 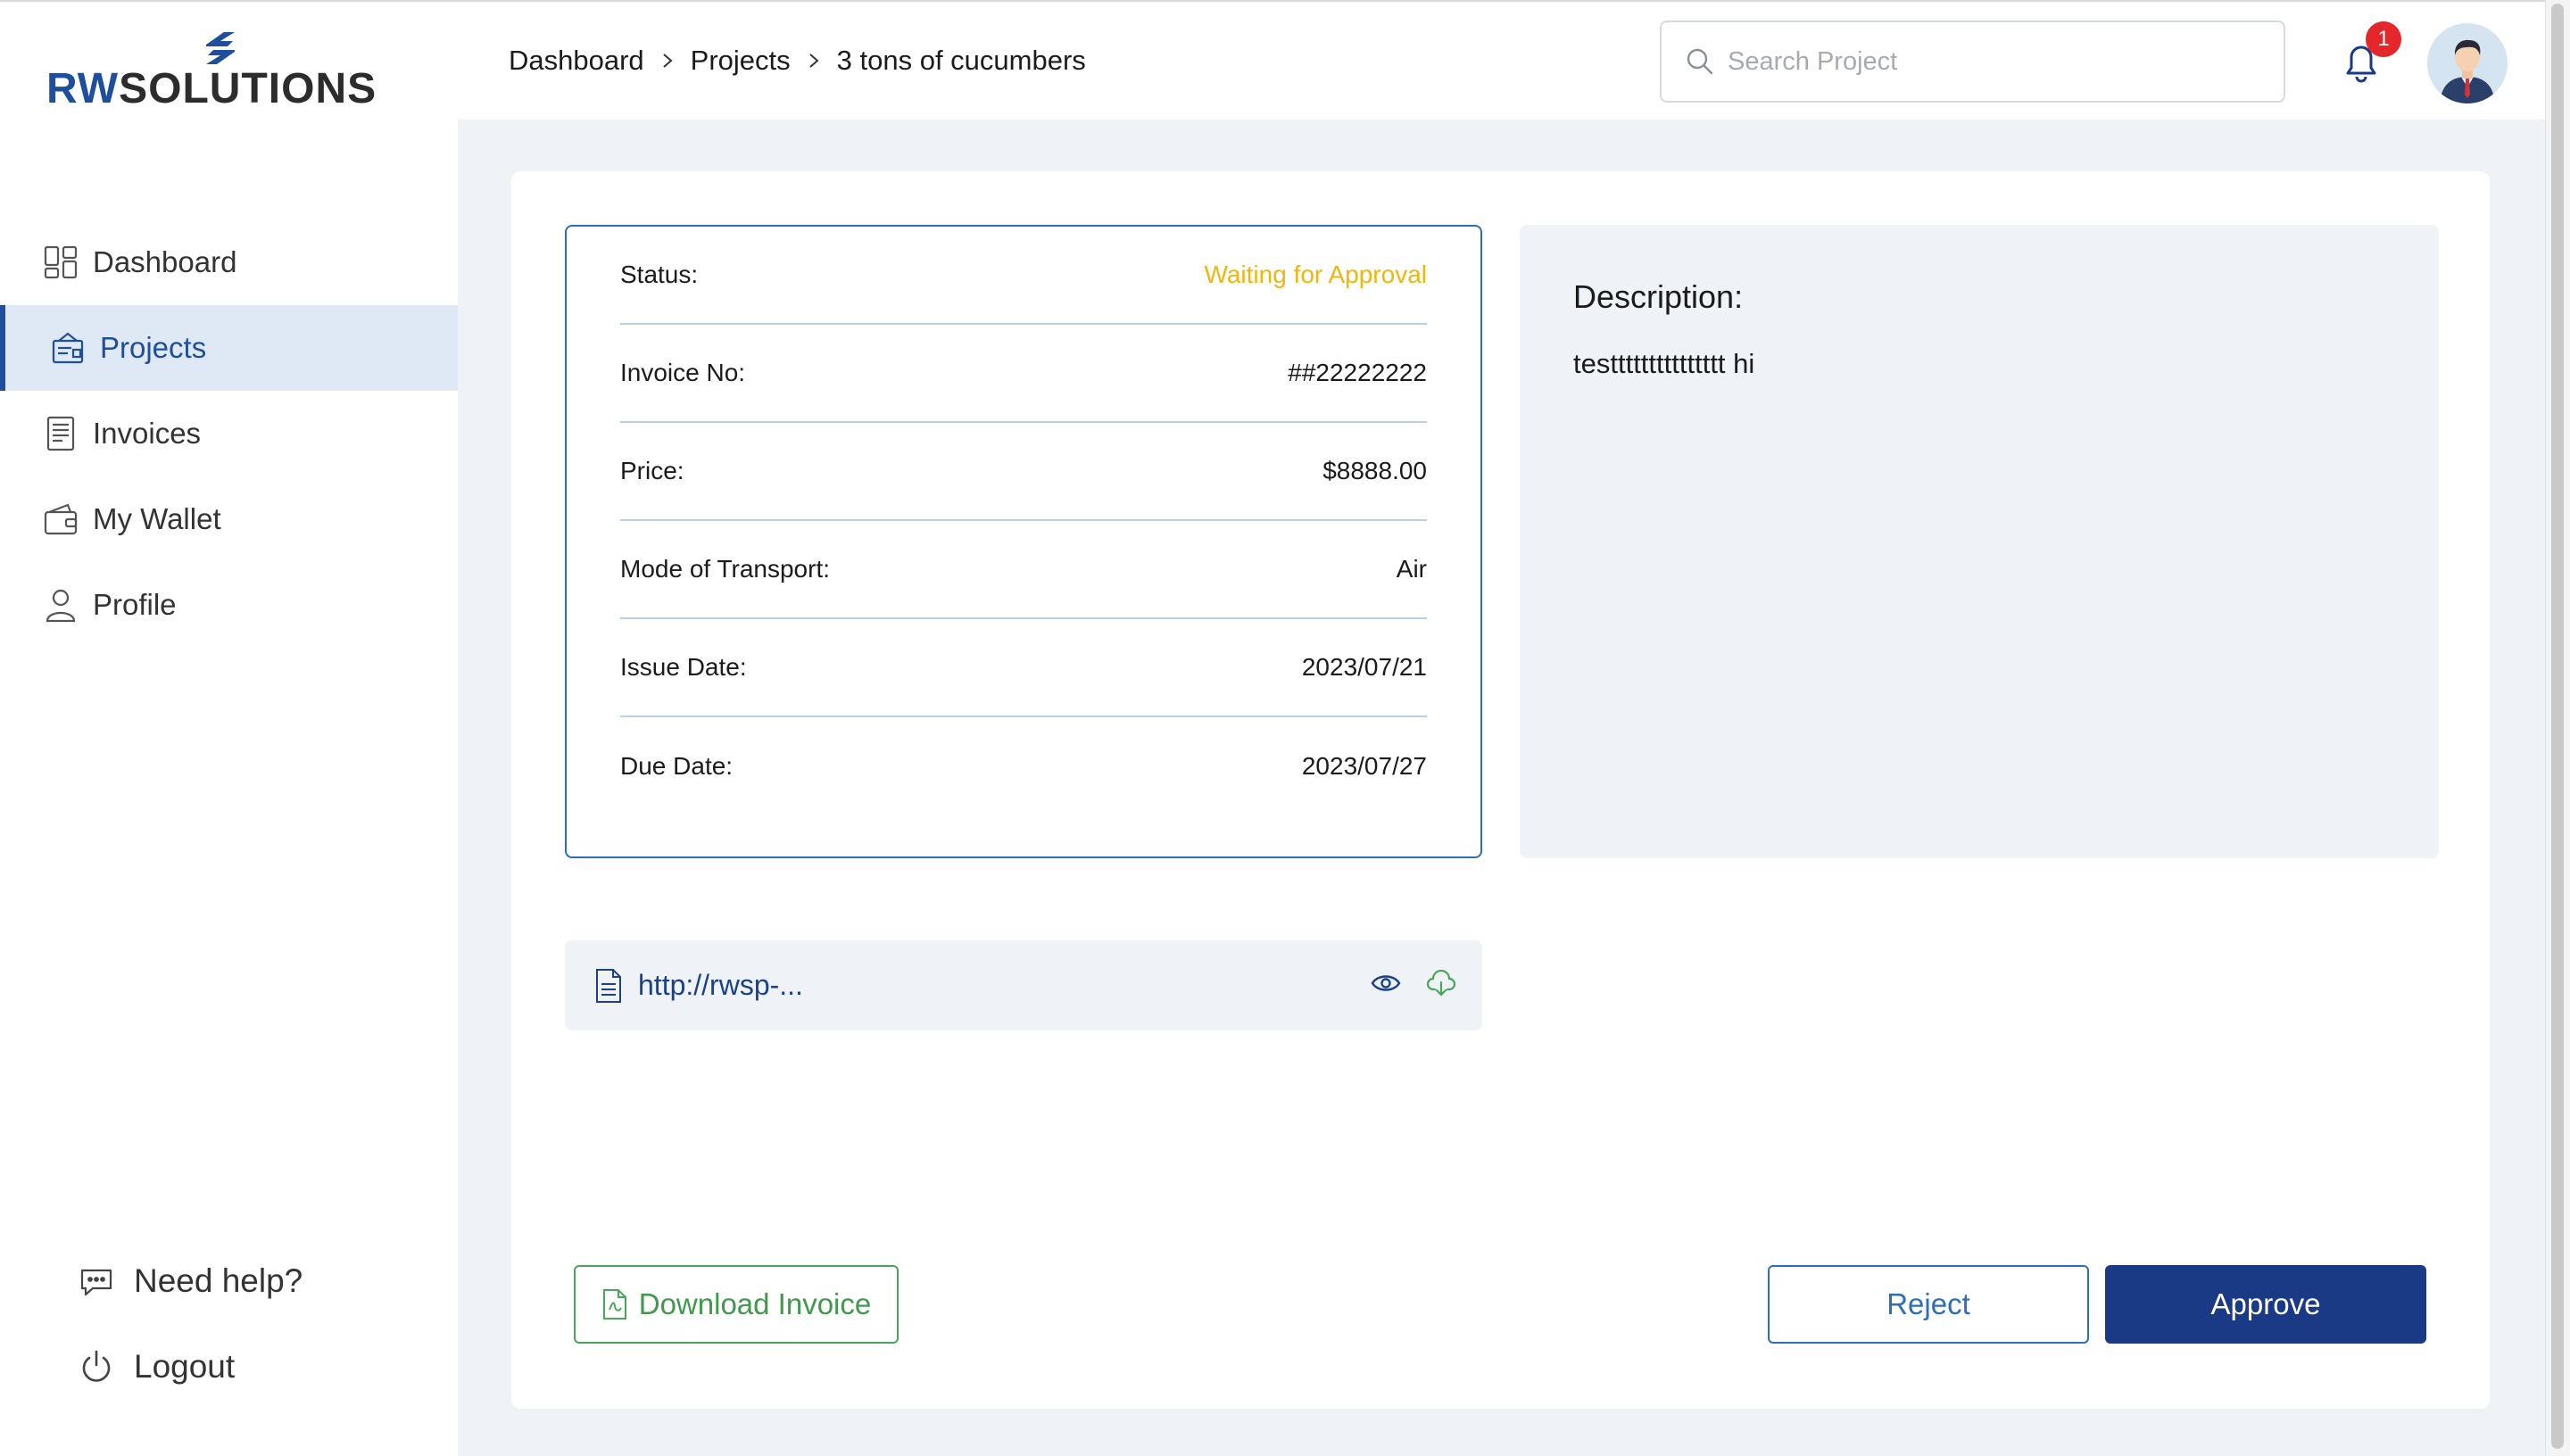 I want to click on sidebar-item-profile: Profile, so click(x=229, y=605).